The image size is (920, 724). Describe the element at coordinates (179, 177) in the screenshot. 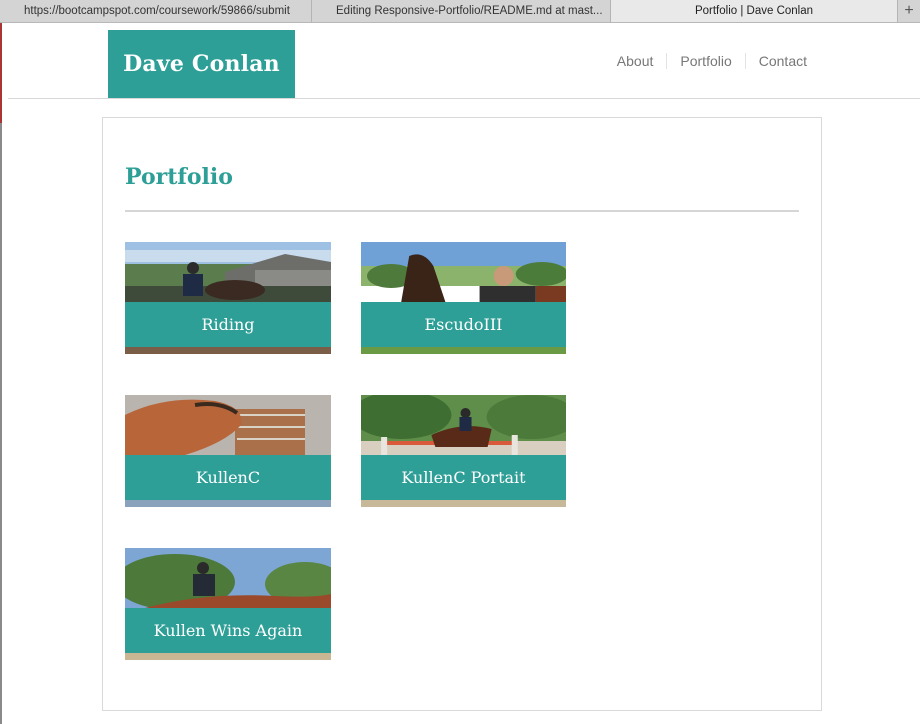

I see `page-title: Portfolio` at that location.